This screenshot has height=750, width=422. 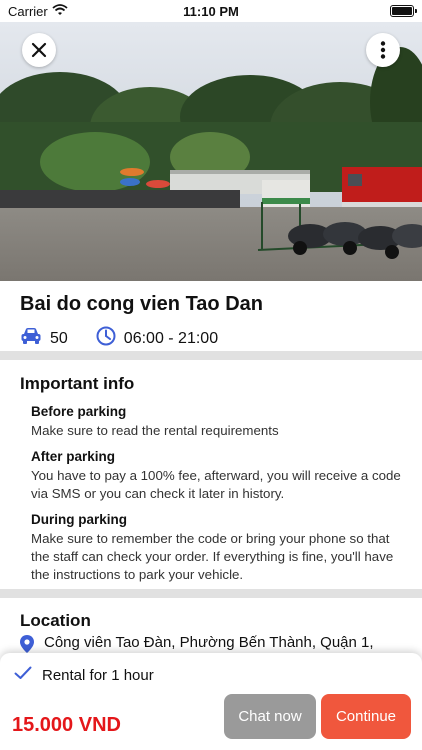 What do you see at coordinates (79, 411) in the screenshot?
I see `info-item-title: Before parking` at bounding box center [79, 411].